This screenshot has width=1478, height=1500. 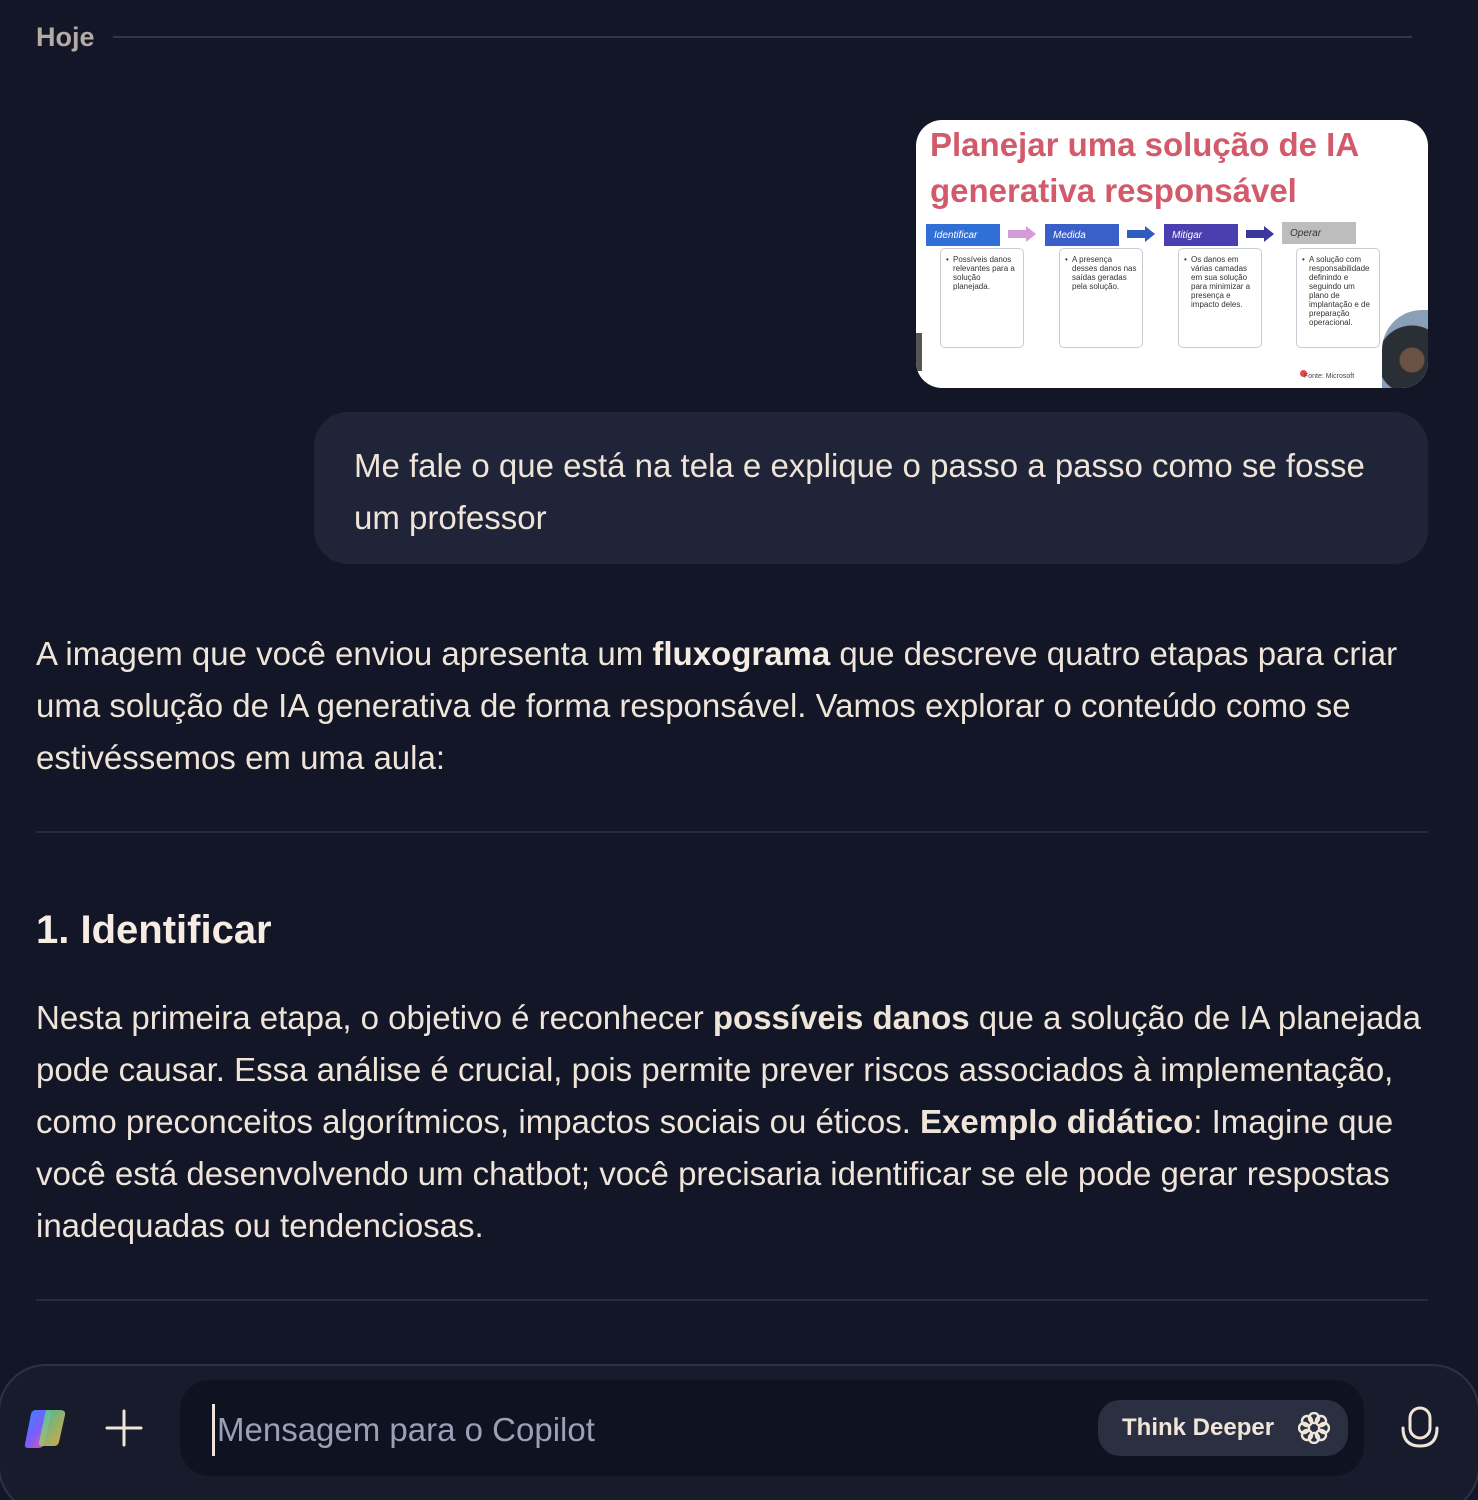 What do you see at coordinates (1405, 349) in the screenshot?
I see `webcam-thumbnail` at bounding box center [1405, 349].